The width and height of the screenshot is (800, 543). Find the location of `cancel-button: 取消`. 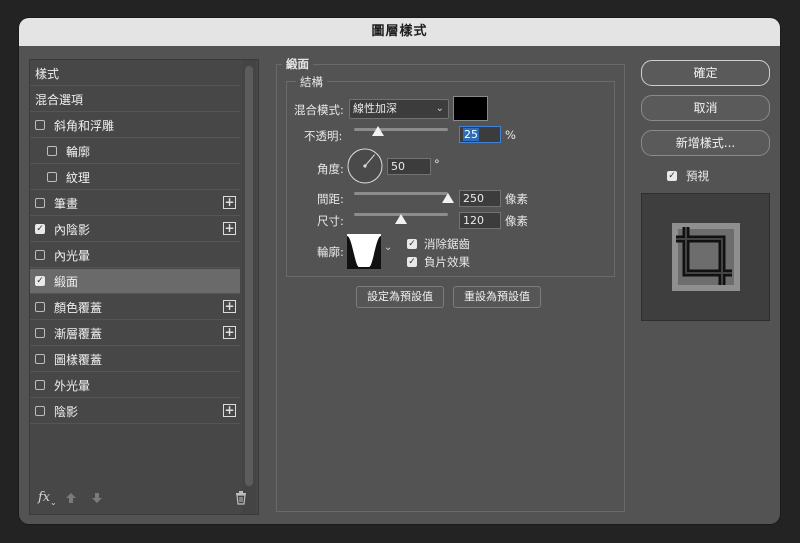

cancel-button: 取消 is located at coordinates (705, 108).